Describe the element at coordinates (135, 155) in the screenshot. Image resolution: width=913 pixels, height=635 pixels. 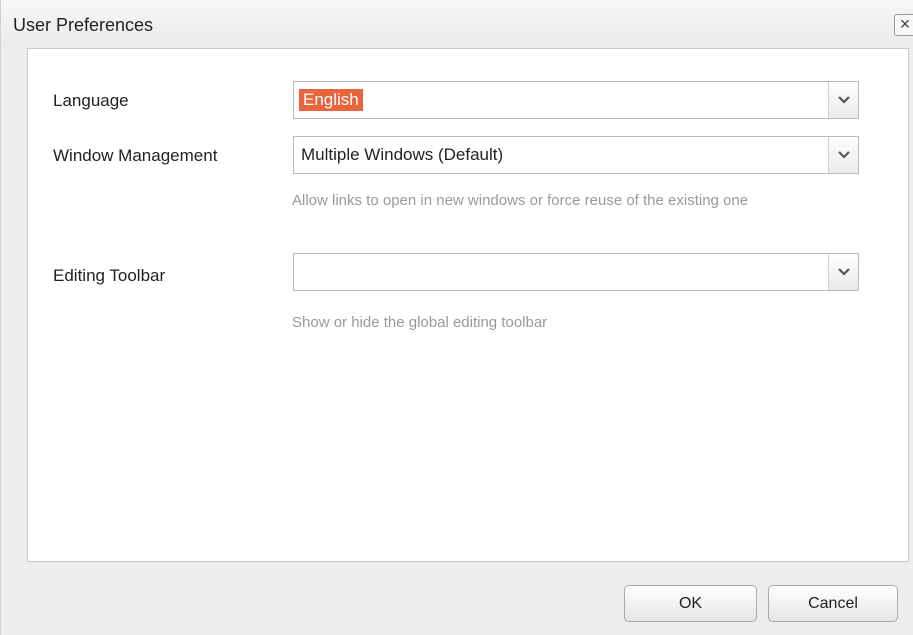
I see `window-management-label: Window Management` at that location.